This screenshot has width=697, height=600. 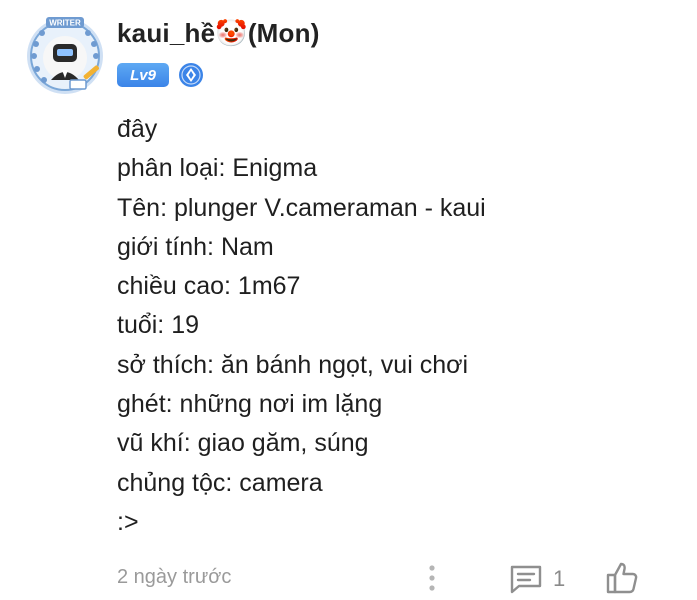 What do you see at coordinates (65, 23) in the screenshot?
I see `avatar-badge-text: WRITER` at bounding box center [65, 23].